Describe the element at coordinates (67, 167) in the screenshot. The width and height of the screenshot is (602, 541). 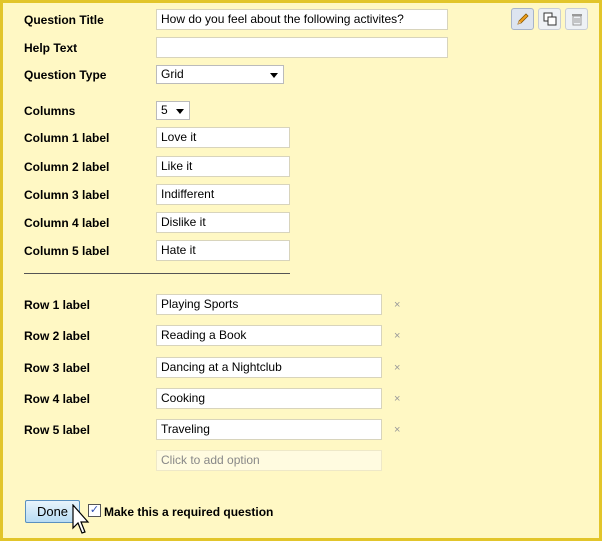
I see `column-label: Column 2 label` at that location.